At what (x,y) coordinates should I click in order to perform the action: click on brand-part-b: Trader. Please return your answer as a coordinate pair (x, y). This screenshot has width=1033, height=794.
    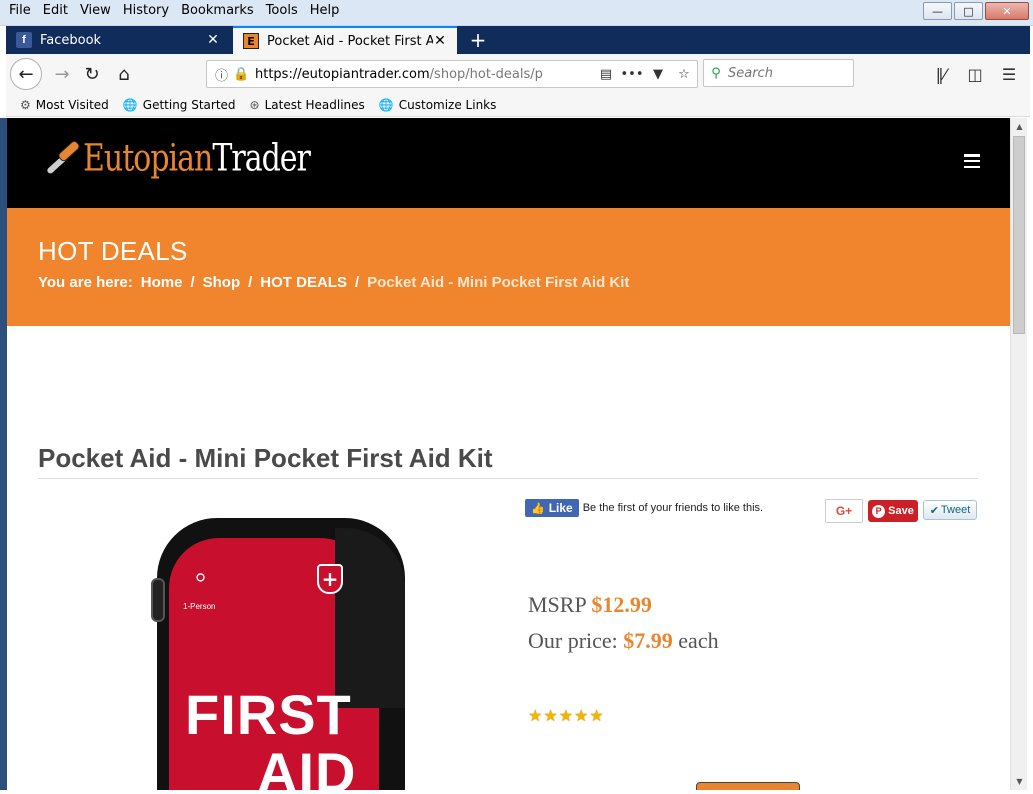
    Looking at the image, I should click on (261, 158).